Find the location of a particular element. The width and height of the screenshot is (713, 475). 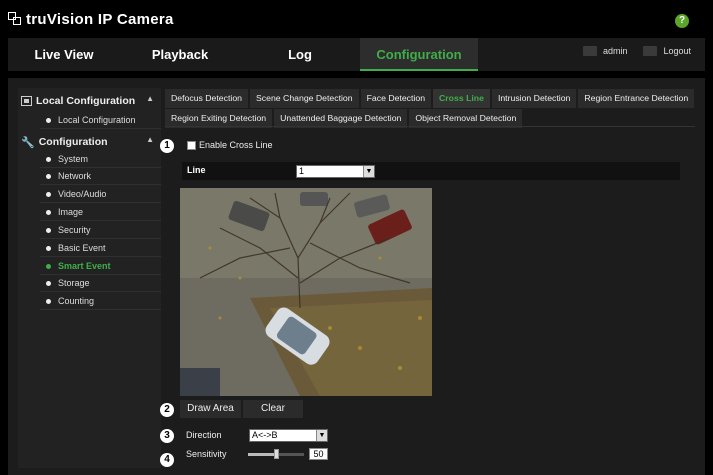

wrench-icon: 🔧 is located at coordinates (28, 142).